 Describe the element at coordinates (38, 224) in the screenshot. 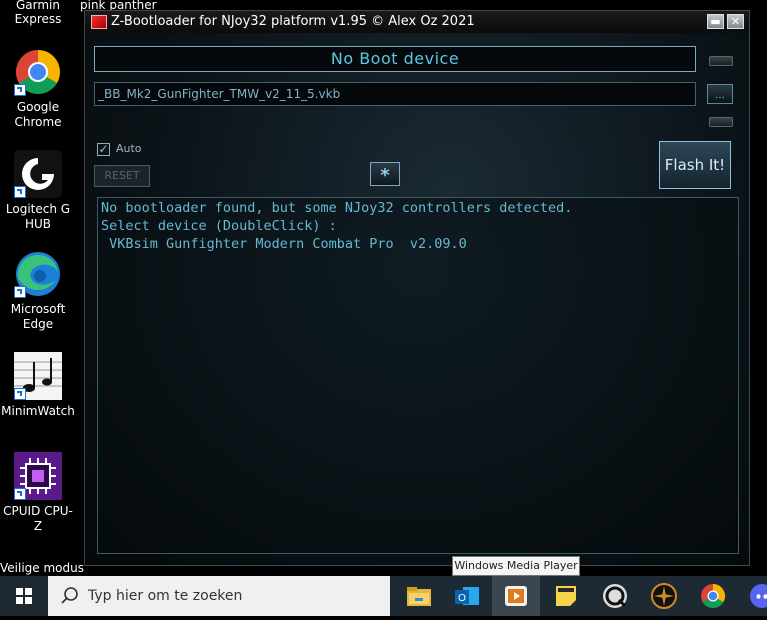

I see `logitech-label-line2: HUB` at that location.